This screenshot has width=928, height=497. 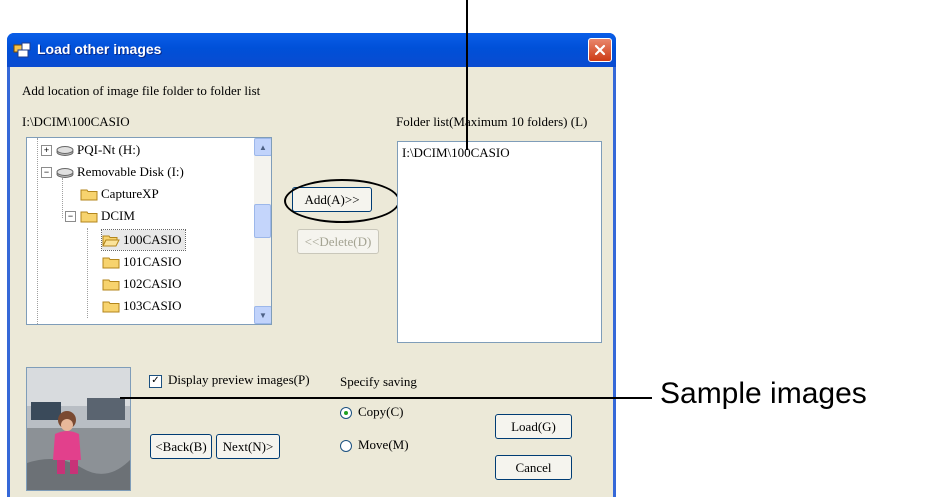 What do you see at coordinates (46, 150) in the screenshot?
I see `expand-icon: +` at bounding box center [46, 150].